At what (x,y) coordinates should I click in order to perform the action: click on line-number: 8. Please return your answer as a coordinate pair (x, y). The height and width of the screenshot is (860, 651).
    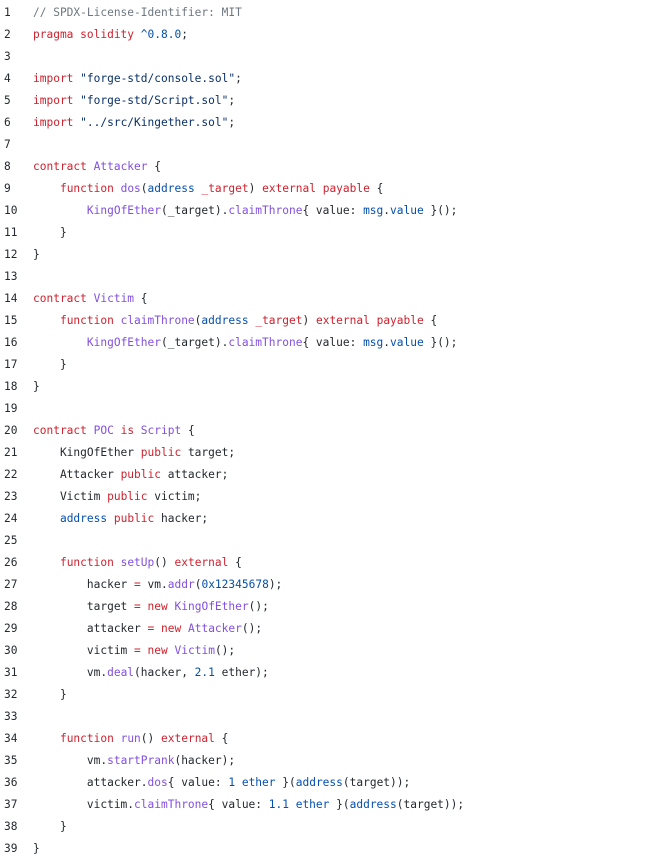
    Looking at the image, I should click on (7, 166).